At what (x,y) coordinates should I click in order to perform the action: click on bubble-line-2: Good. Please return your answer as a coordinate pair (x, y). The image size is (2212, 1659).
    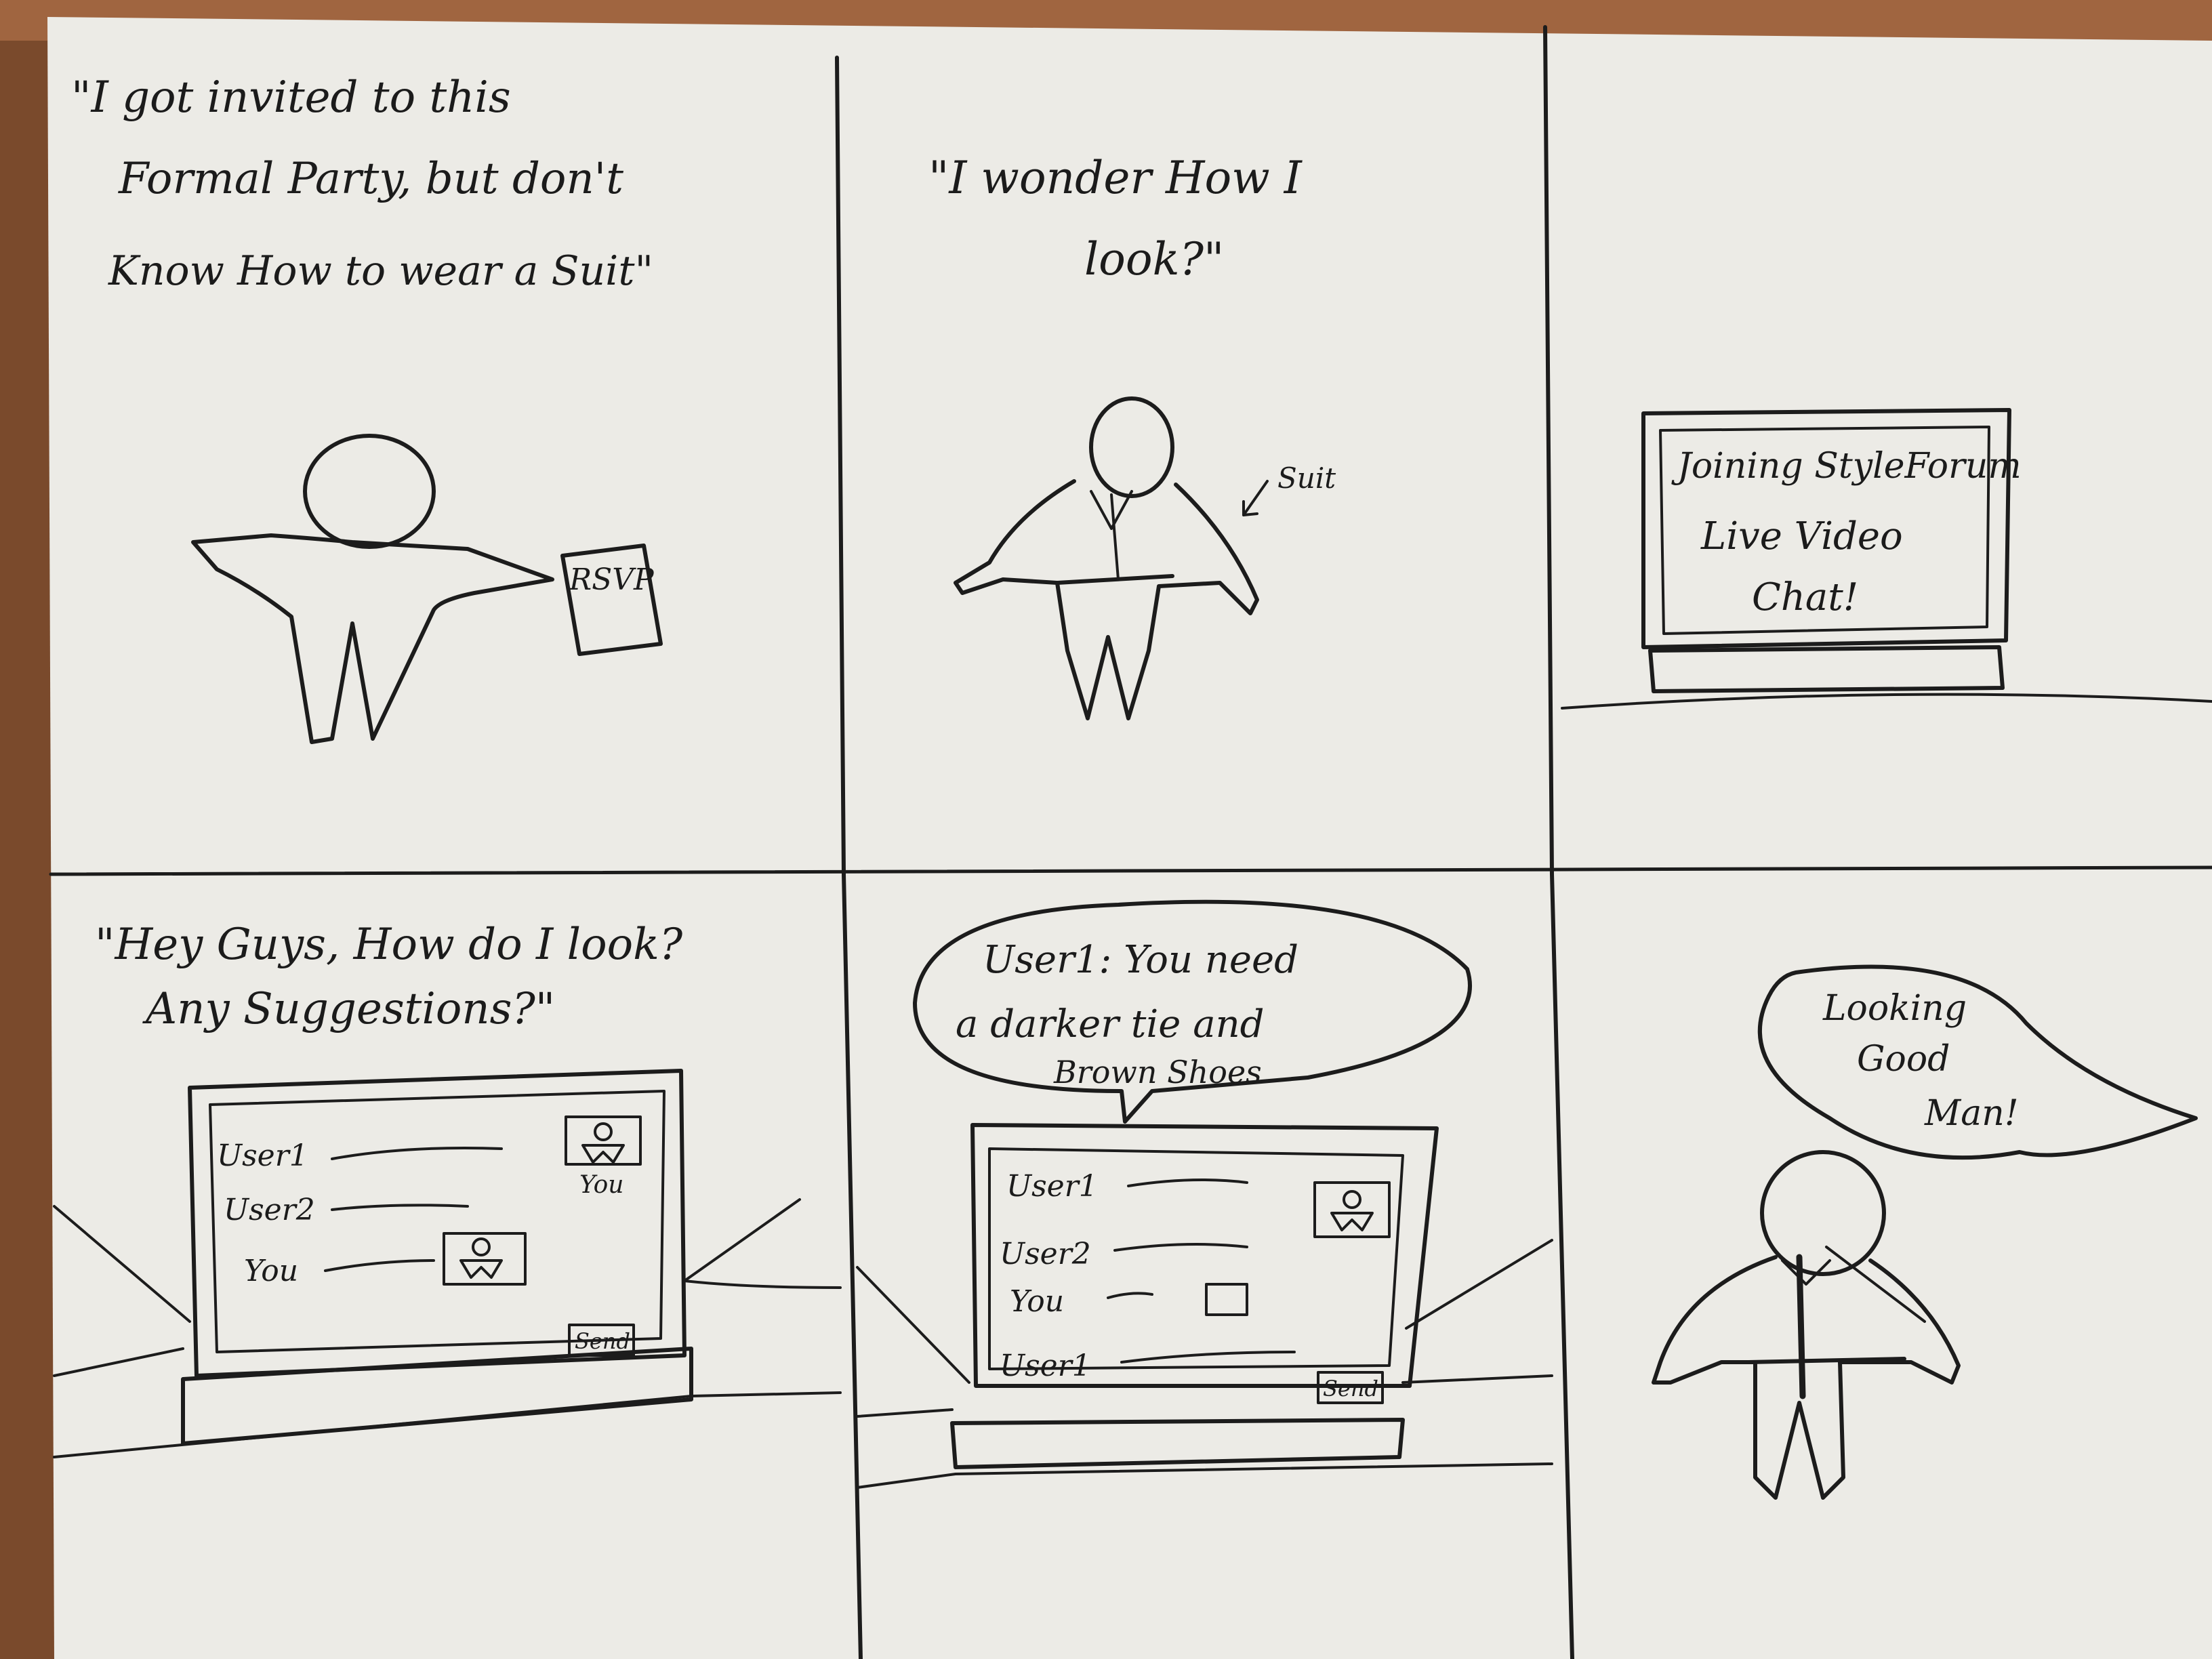
    Looking at the image, I should click on (1903, 1059).